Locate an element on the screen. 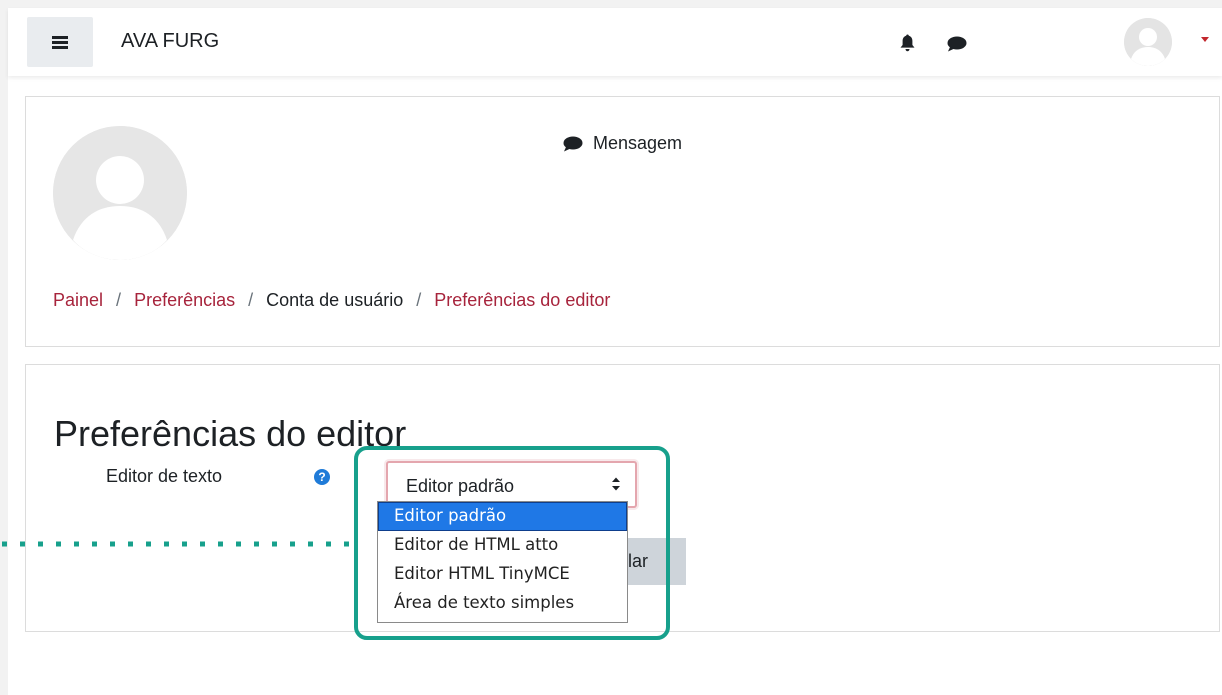 This screenshot has height=695, width=1222. option-editor-html-atto: Editor de HTML atto is located at coordinates (502, 545).